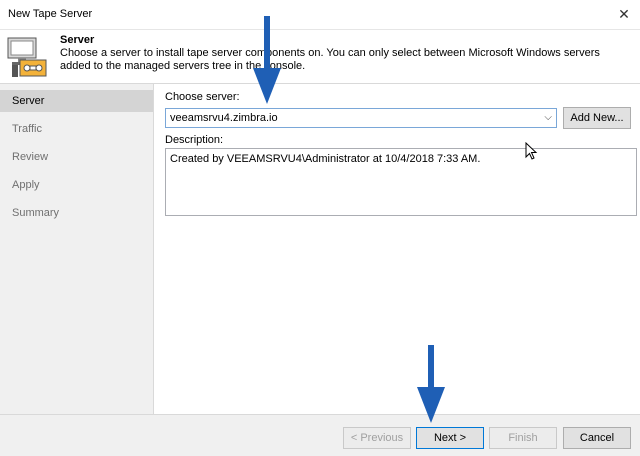  I want to click on close-icon: ✕, so click(624, 14).